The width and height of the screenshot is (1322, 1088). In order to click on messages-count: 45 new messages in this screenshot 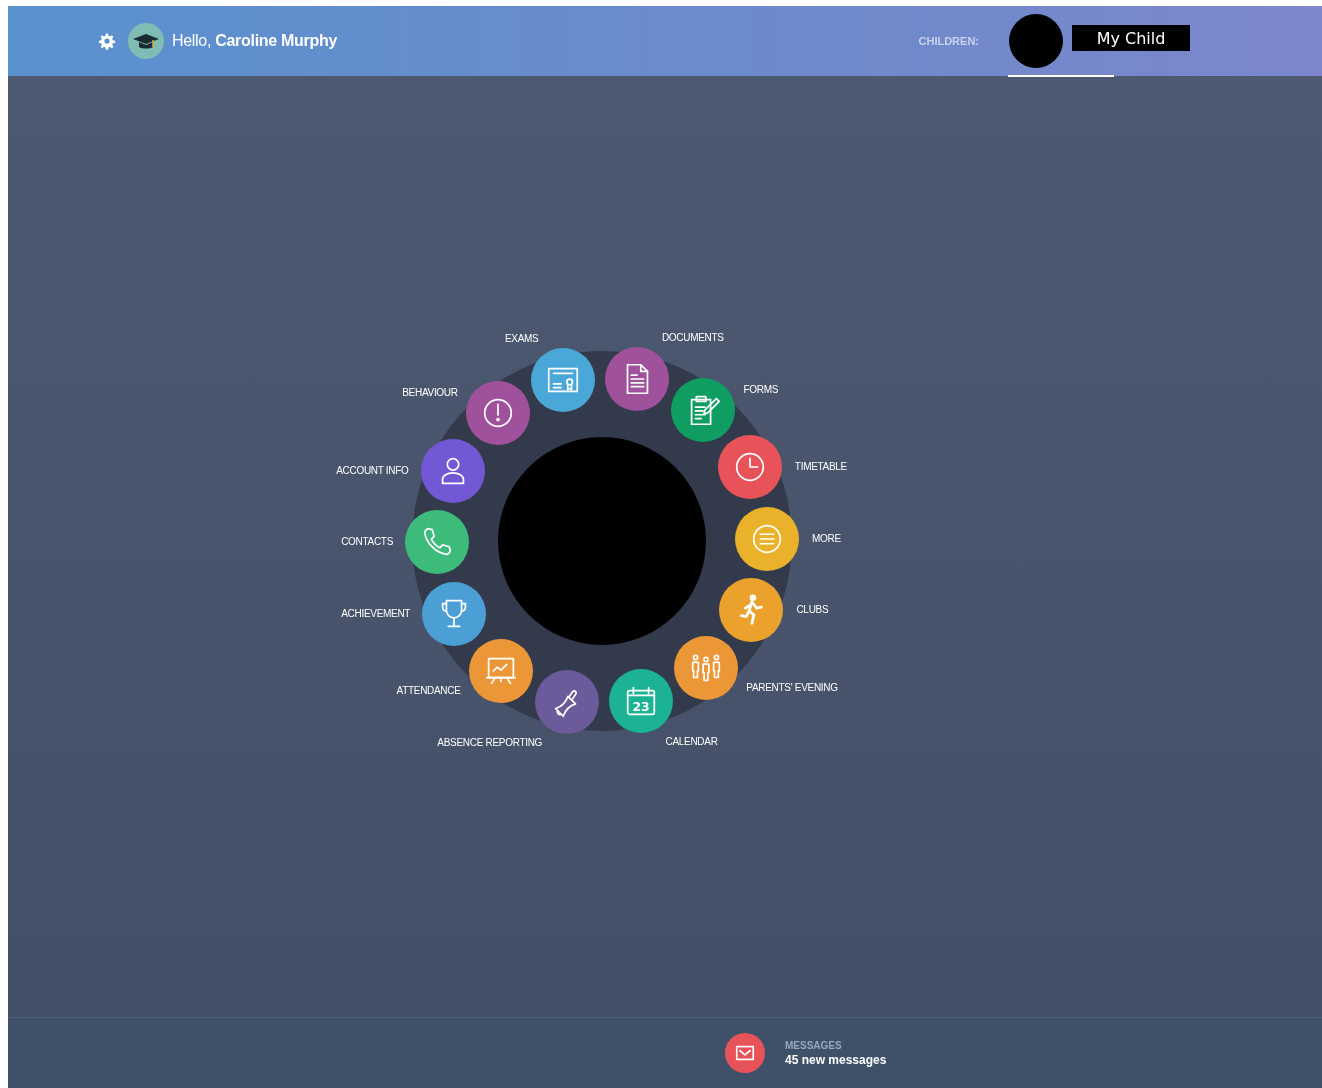, I will do `click(836, 1059)`.